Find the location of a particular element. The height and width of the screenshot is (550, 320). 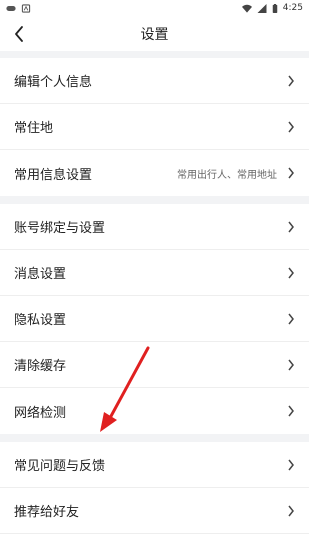

row-residence: 常住地 is located at coordinates (154, 127).